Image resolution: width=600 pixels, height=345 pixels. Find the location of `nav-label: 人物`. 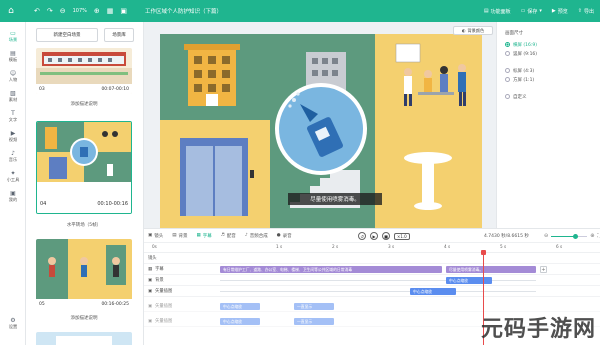

nav-label: 人物 is located at coordinates (13, 79).